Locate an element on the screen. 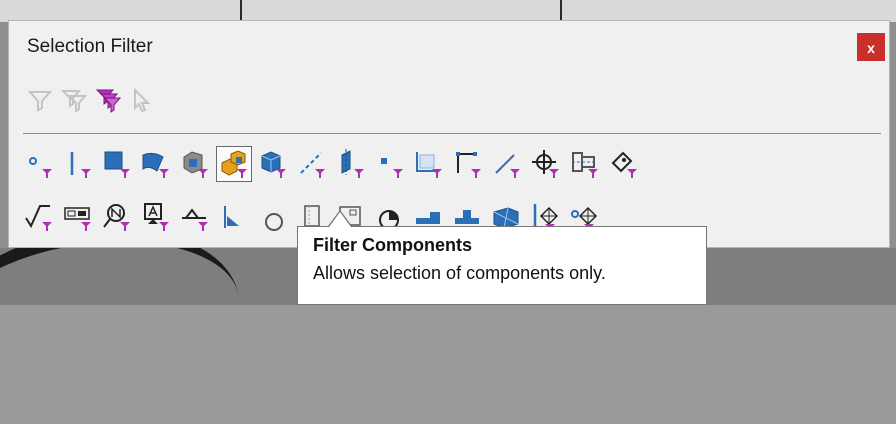 Image resolution: width=896 pixels, height=424 pixels. sketch-point-icon is located at coordinates (392, 168).